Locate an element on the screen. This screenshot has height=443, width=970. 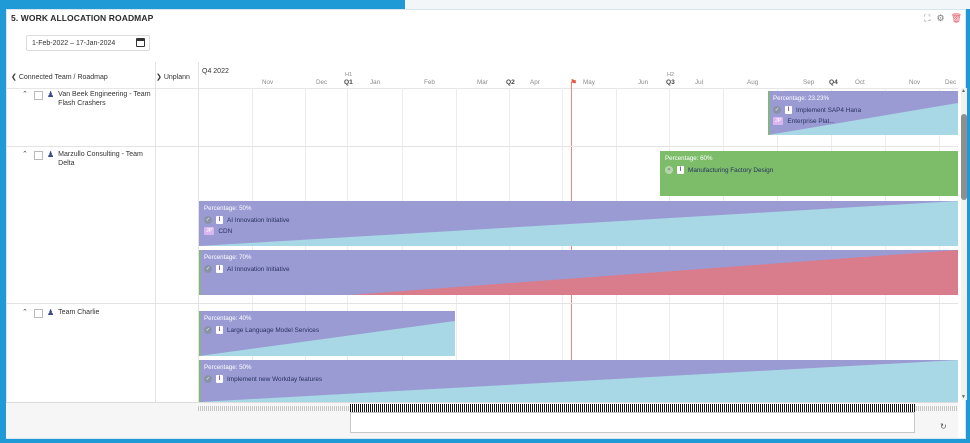
month-label: Oct is located at coordinates (860, 82).